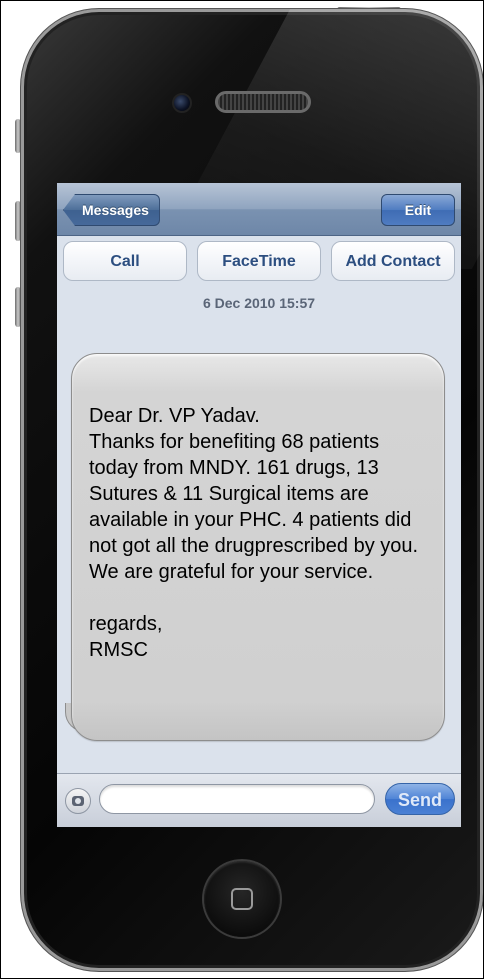 The width and height of the screenshot is (484, 979). What do you see at coordinates (259, 303) in the screenshot?
I see `message-timestamp: 6 Dec 2010 15:57` at bounding box center [259, 303].